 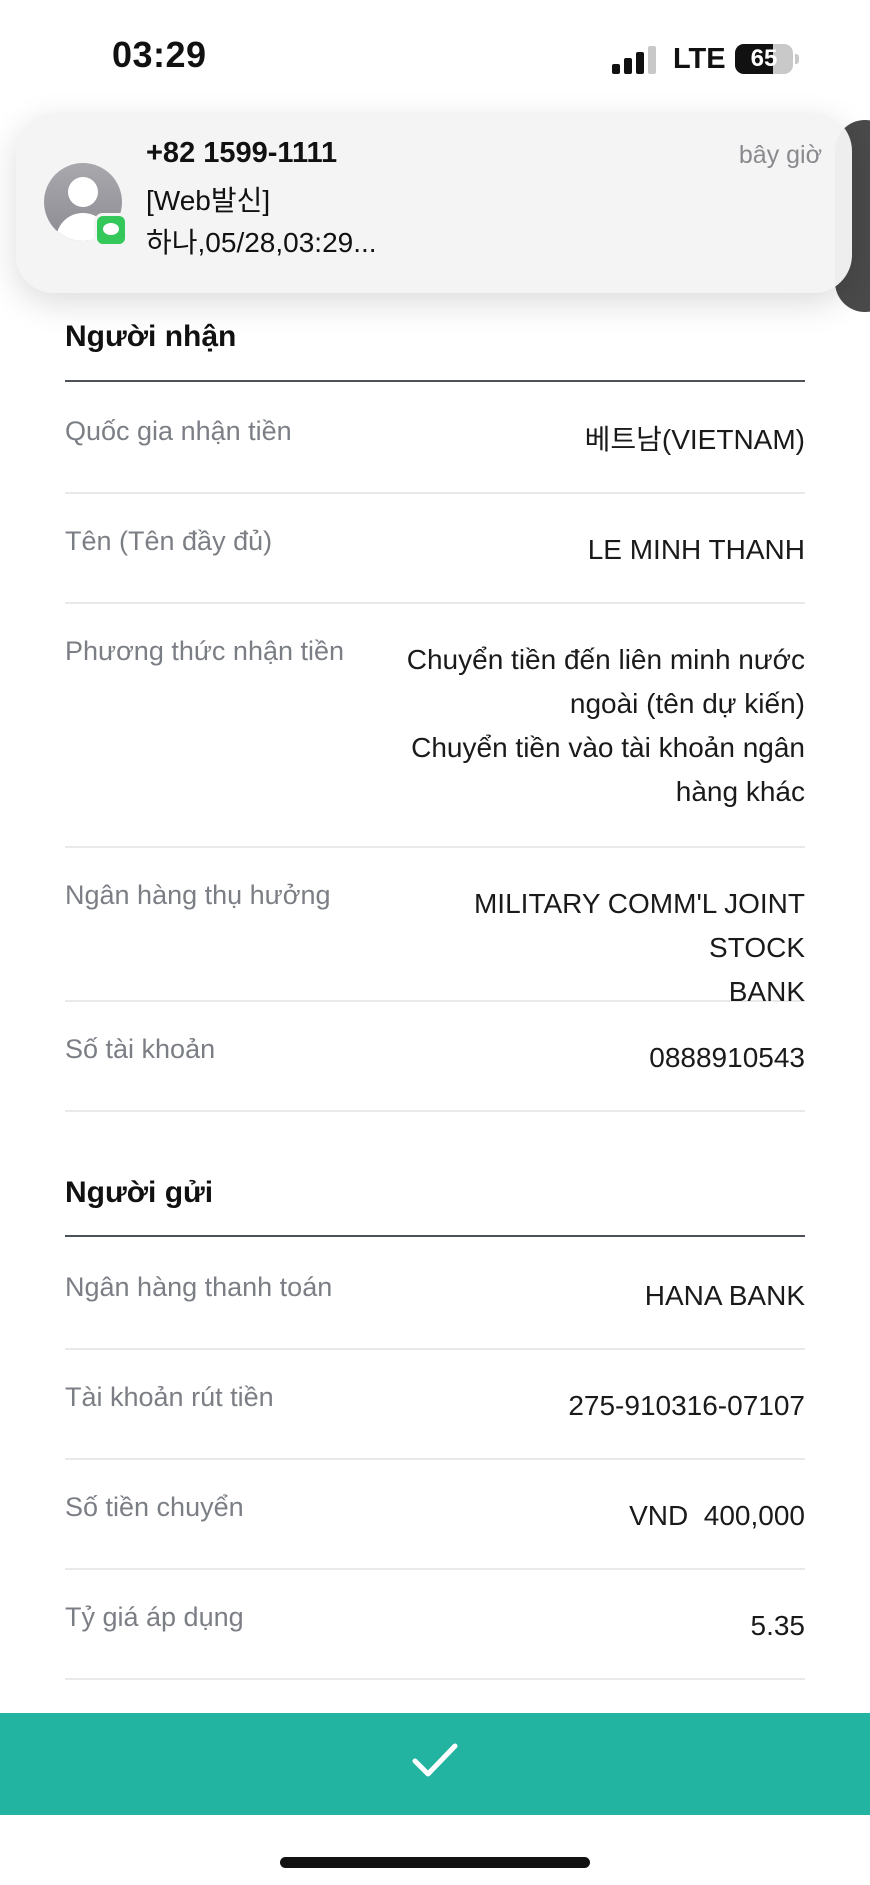 I want to click on row-label: Ngân hàng thụ hưởng, so click(x=198, y=895).